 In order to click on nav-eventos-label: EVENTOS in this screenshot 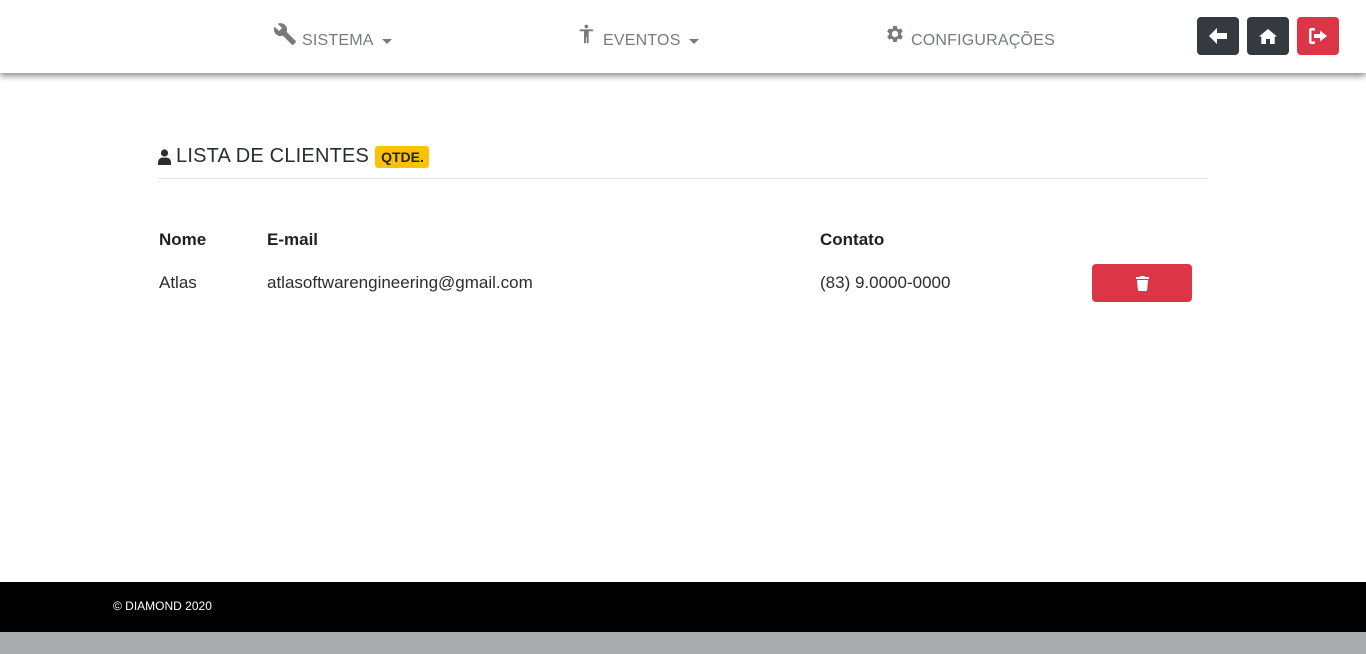, I will do `click(642, 40)`.